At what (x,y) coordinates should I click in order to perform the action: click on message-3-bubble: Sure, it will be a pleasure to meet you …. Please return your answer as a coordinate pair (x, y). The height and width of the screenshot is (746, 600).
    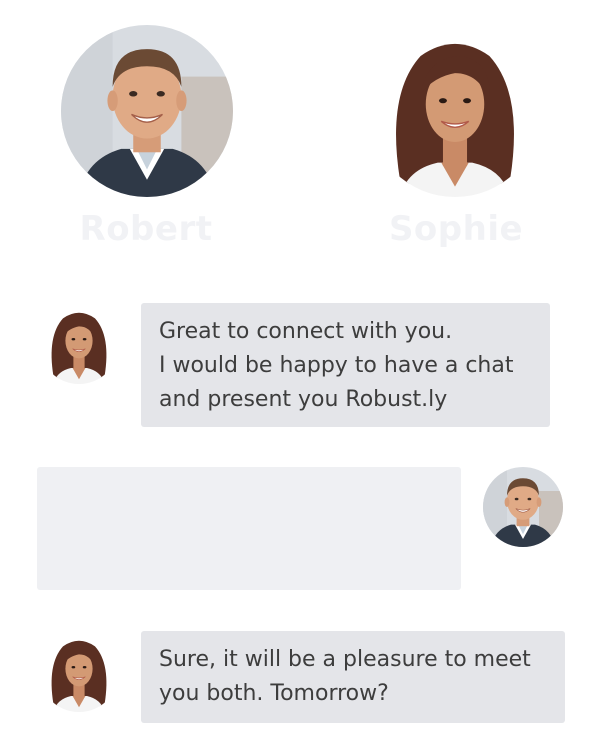
    Looking at the image, I should click on (353, 677).